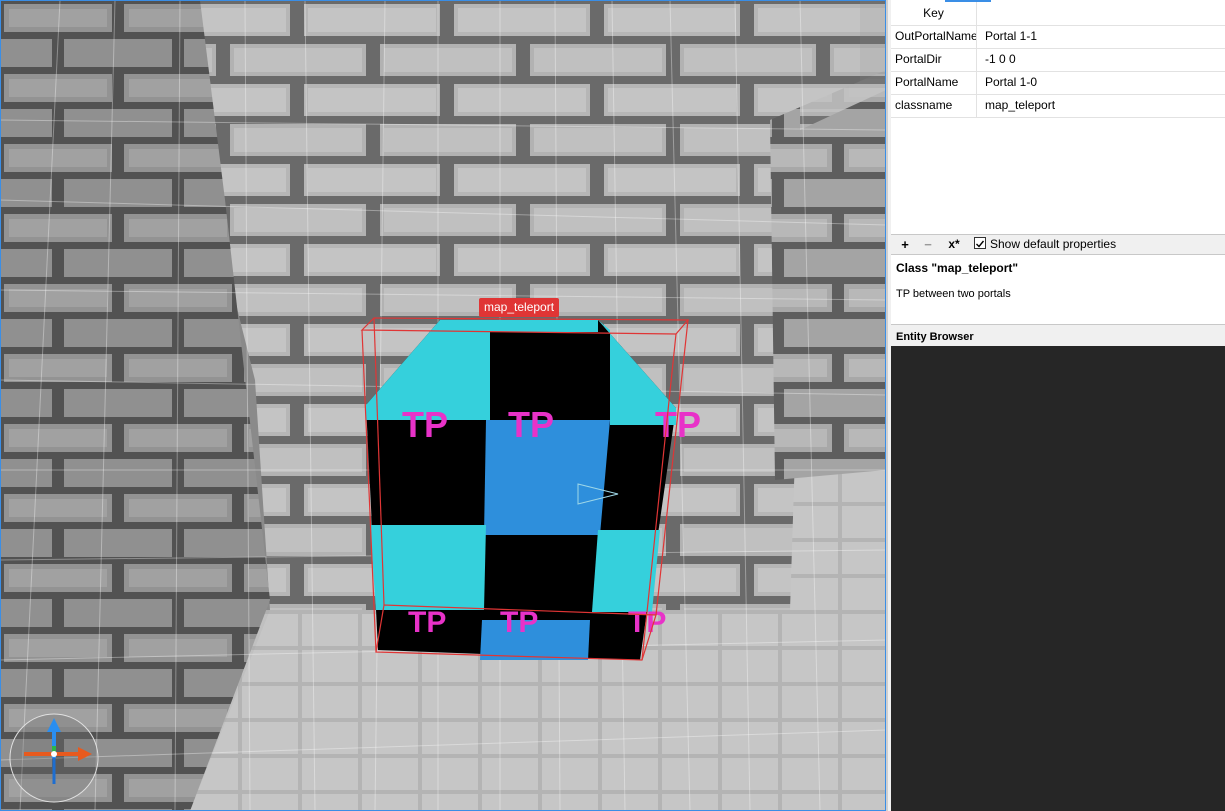  What do you see at coordinates (1011, 82) in the screenshot?
I see `property-value: Portal 1-0` at bounding box center [1011, 82].